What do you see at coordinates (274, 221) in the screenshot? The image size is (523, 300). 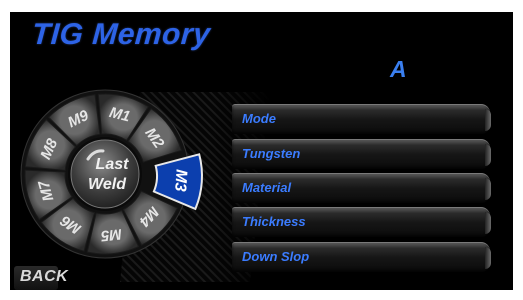 I see `param-thickness-label: Thickness` at bounding box center [274, 221].